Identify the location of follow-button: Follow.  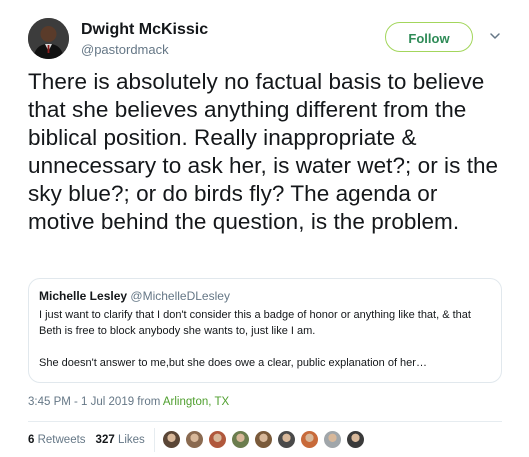
(429, 37).